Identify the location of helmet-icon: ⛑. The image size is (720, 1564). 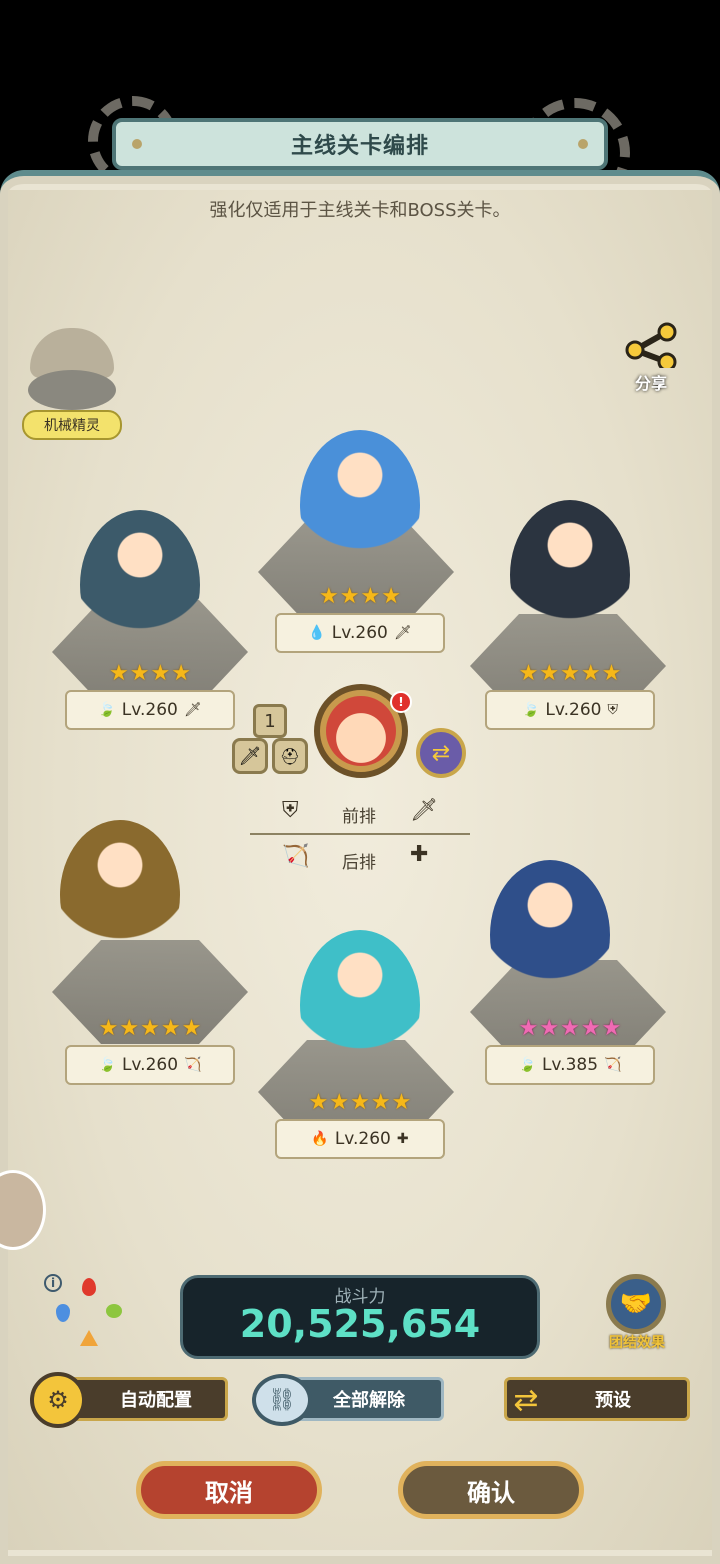
(290, 756).